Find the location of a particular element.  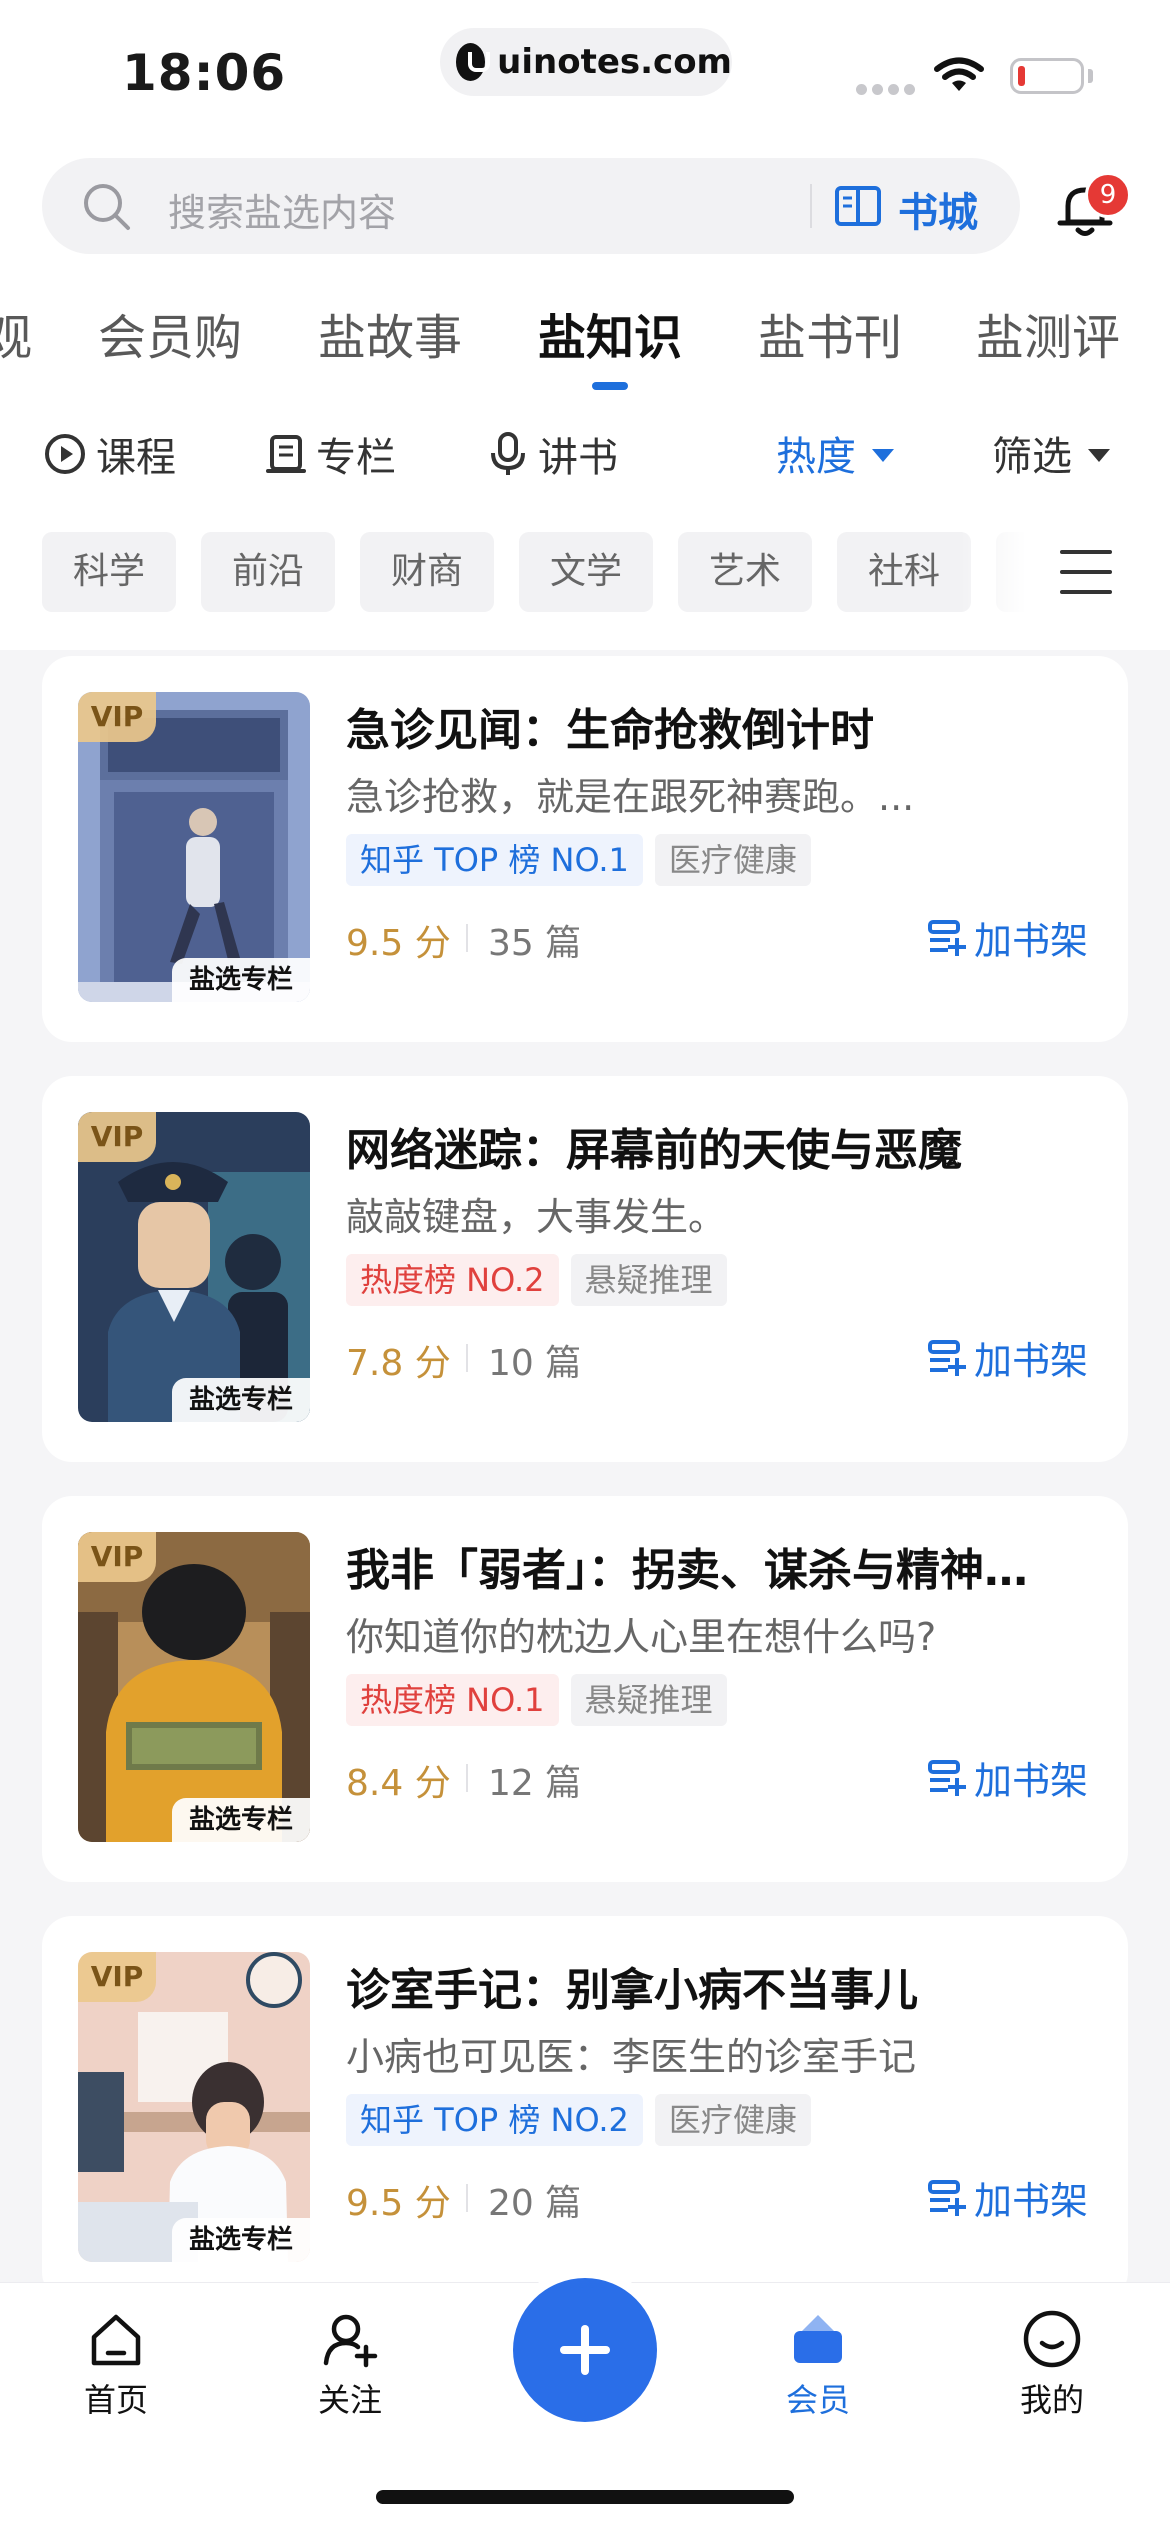

topic-chip-row: 科学 前沿 财商 文学 艺术 社科 成 is located at coordinates (547, 572).